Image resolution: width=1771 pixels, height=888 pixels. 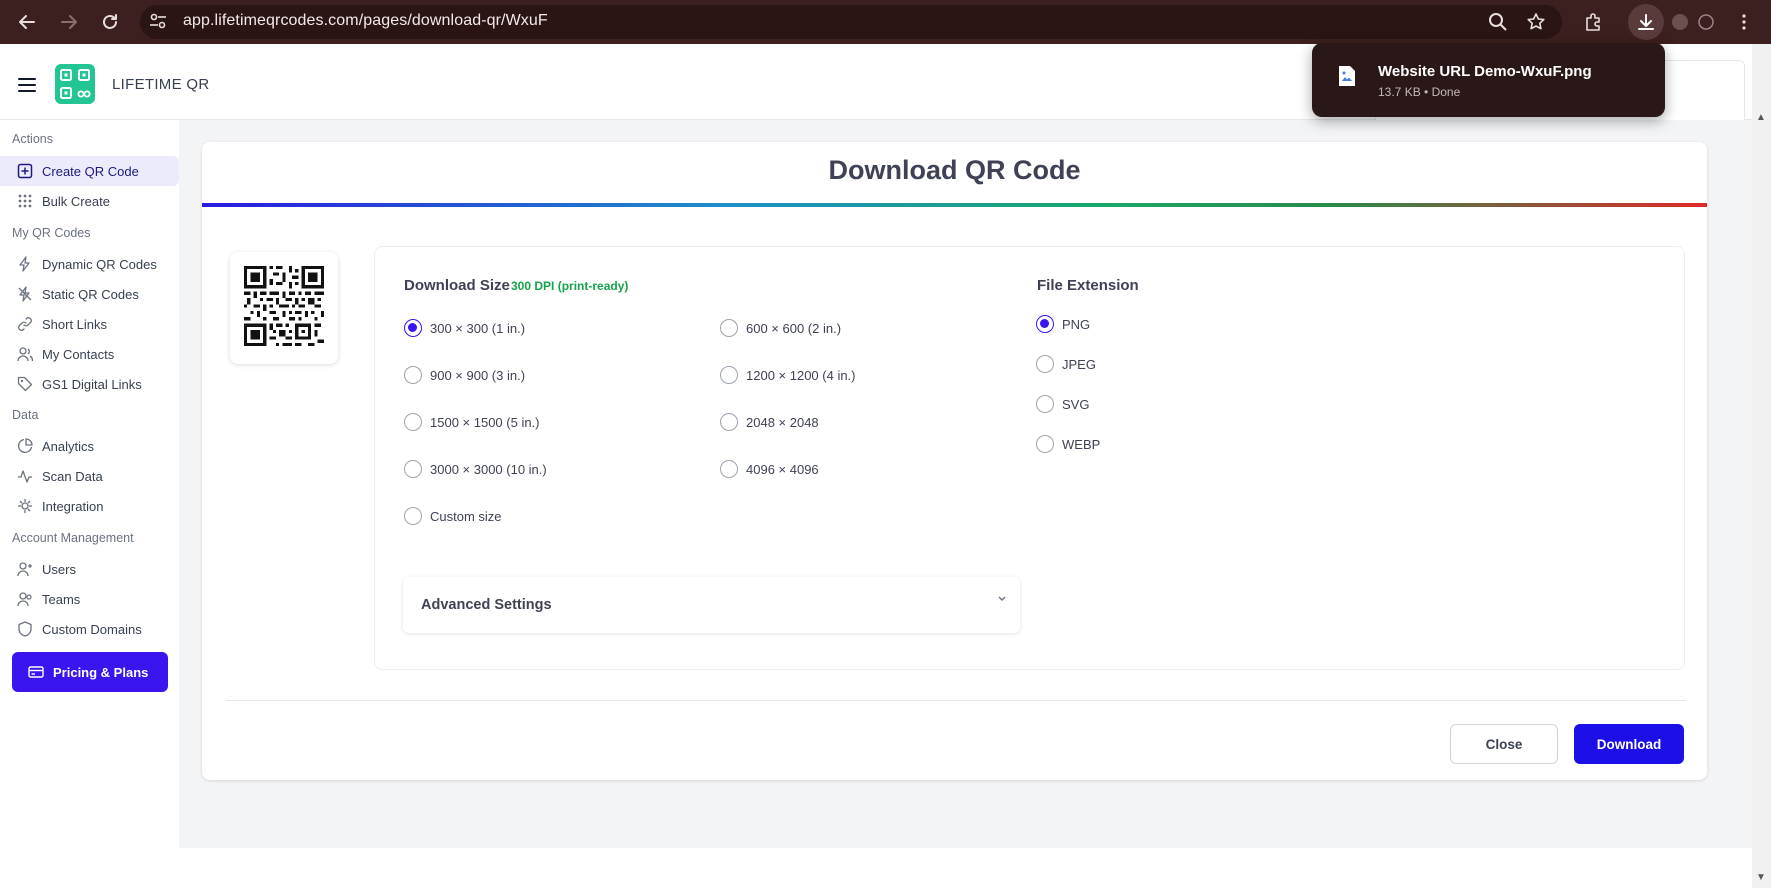 What do you see at coordinates (78, 354) in the screenshot?
I see `sidebar-item-label: My Contacts` at bounding box center [78, 354].